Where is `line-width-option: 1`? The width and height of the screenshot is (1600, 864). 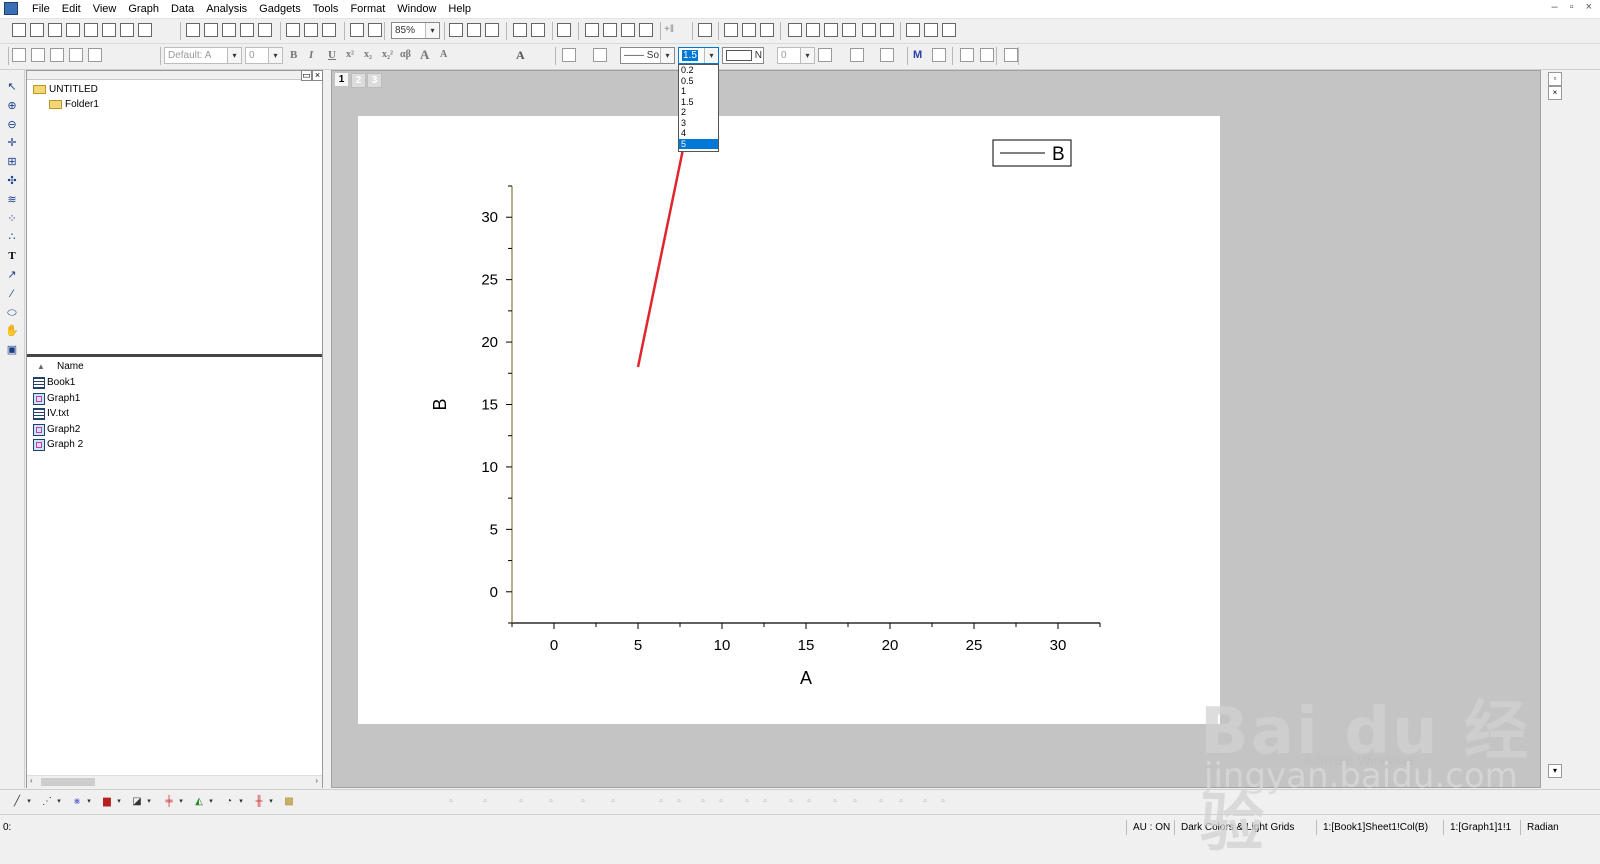
line-width-option: 1 is located at coordinates (698, 91).